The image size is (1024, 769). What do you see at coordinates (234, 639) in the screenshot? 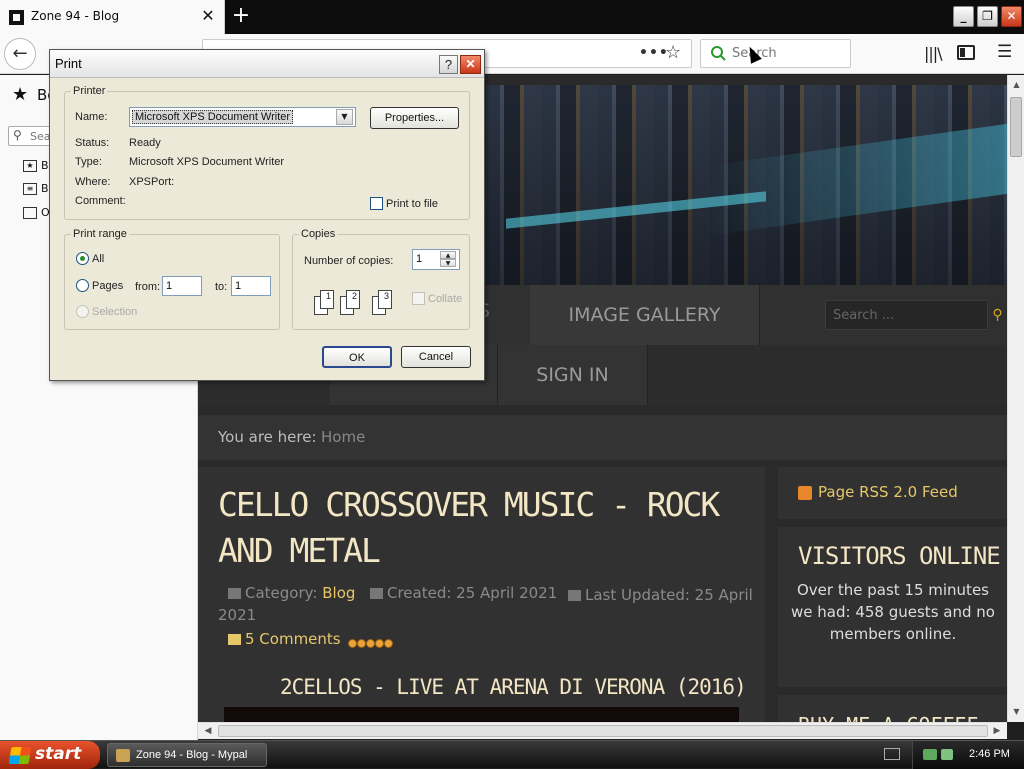
I see `comment-icon` at bounding box center [234, 639].